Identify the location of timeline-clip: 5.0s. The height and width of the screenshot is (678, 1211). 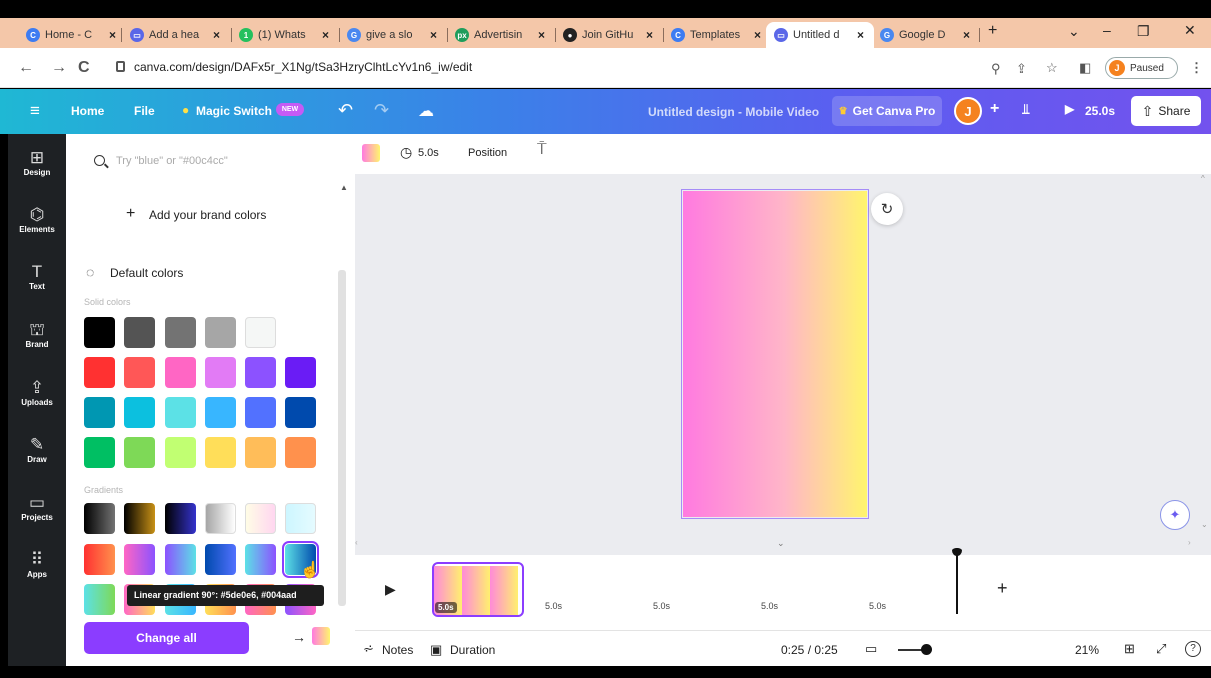
(478, 589).